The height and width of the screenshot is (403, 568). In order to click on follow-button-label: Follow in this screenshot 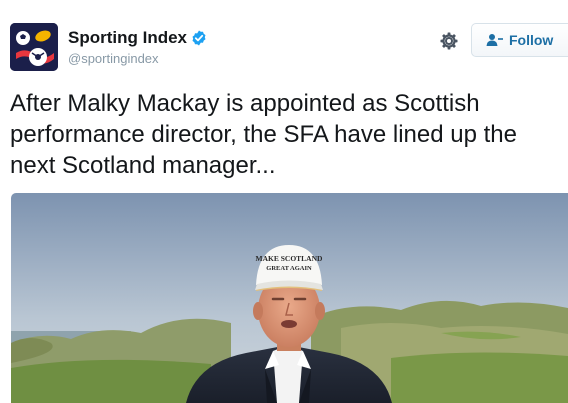, I will do `click(531, 40)`.